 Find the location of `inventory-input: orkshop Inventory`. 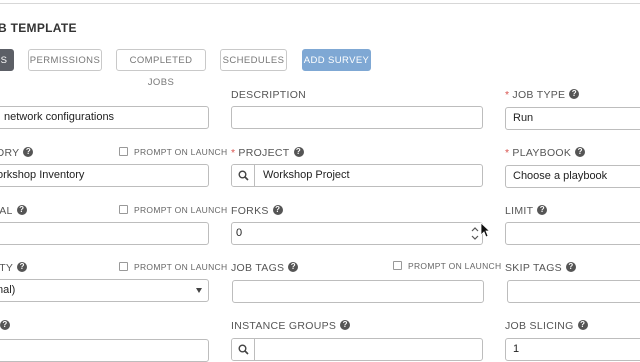

inventory-input: orkshop Inventory is located at coordinates (104, 175).